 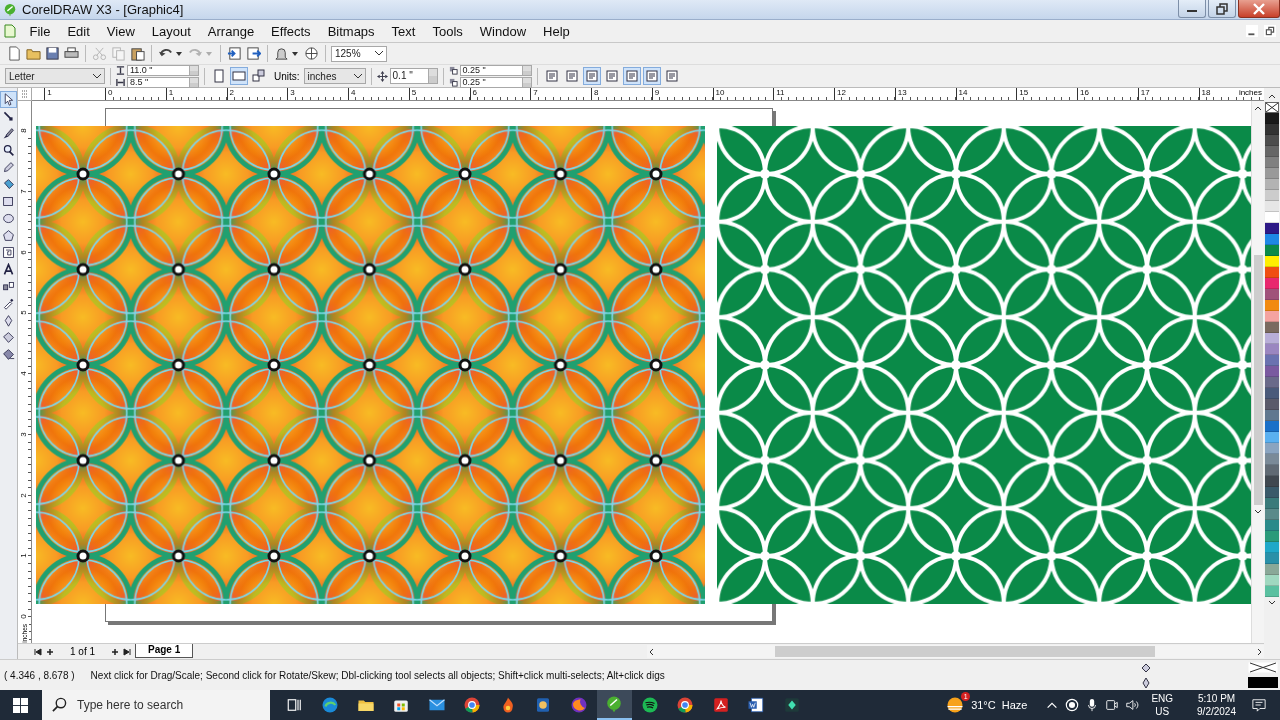 I want to click on page-tab: Page 1, so click(x=164, y=650).